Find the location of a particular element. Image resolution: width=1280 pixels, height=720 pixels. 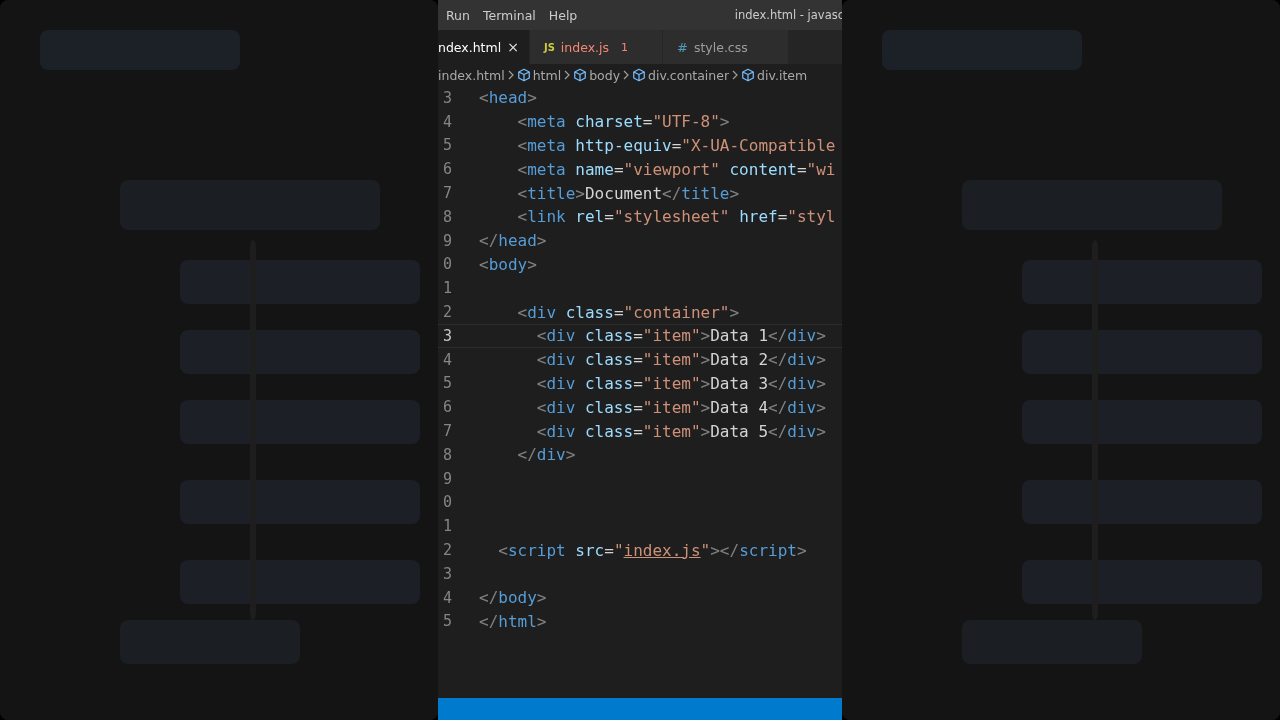

code-line: <div class="item">Data 2</div> is located at coordinates (680, 360).